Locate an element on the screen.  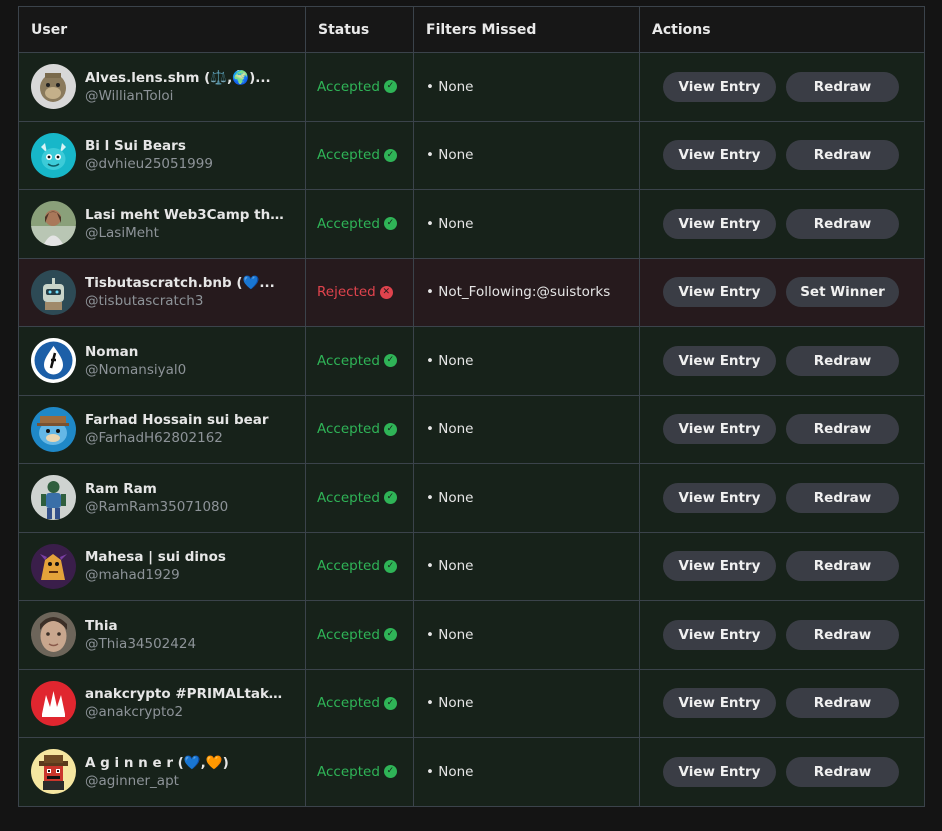
status-badge: Rejected ✕ is located at coordinates (355, 292).